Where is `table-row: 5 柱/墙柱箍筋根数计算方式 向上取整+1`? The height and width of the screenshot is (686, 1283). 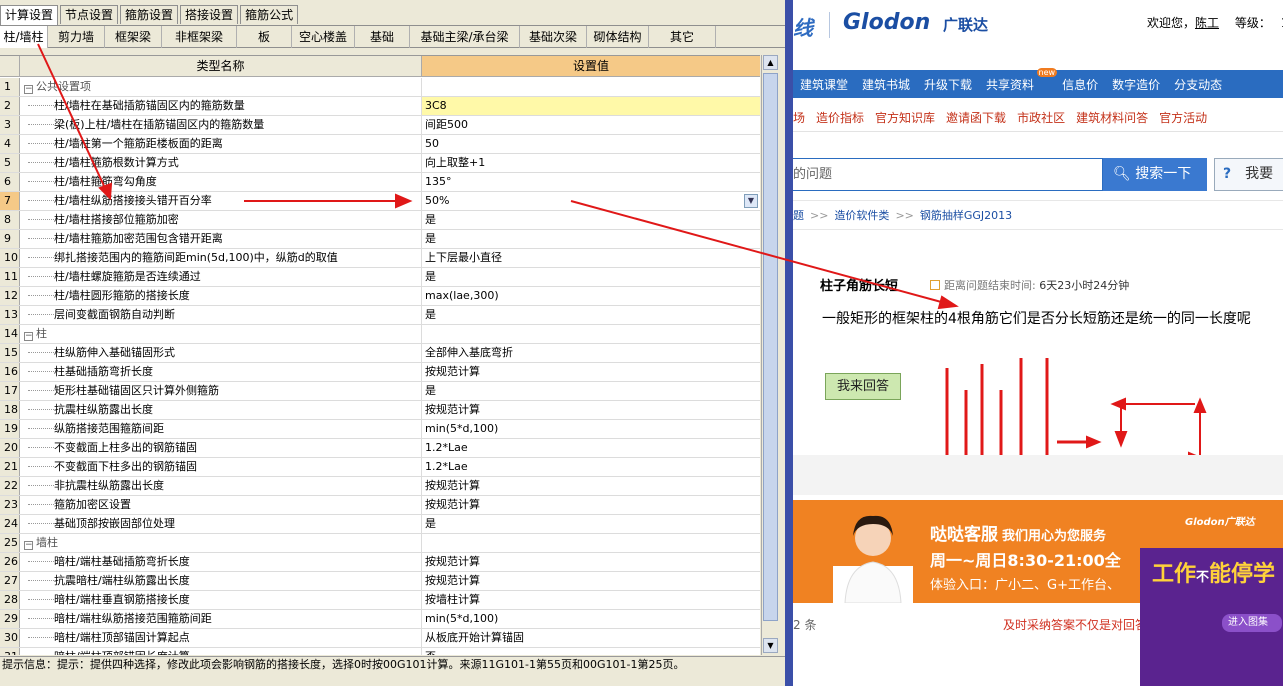 table-row: 5 柱/墙柱箍筋根数计算方式 向上取整+1 is located at coordinates (380, 163).